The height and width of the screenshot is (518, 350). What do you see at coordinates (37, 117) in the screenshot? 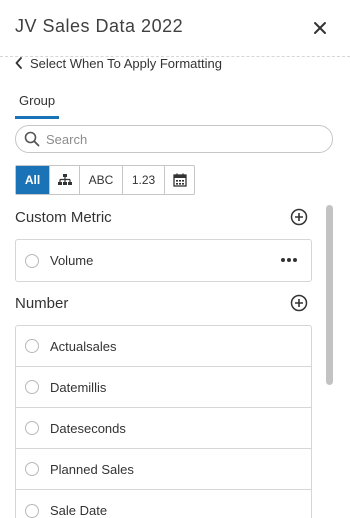
I see `tab-active-indicator` at bounding box center [37, 117].